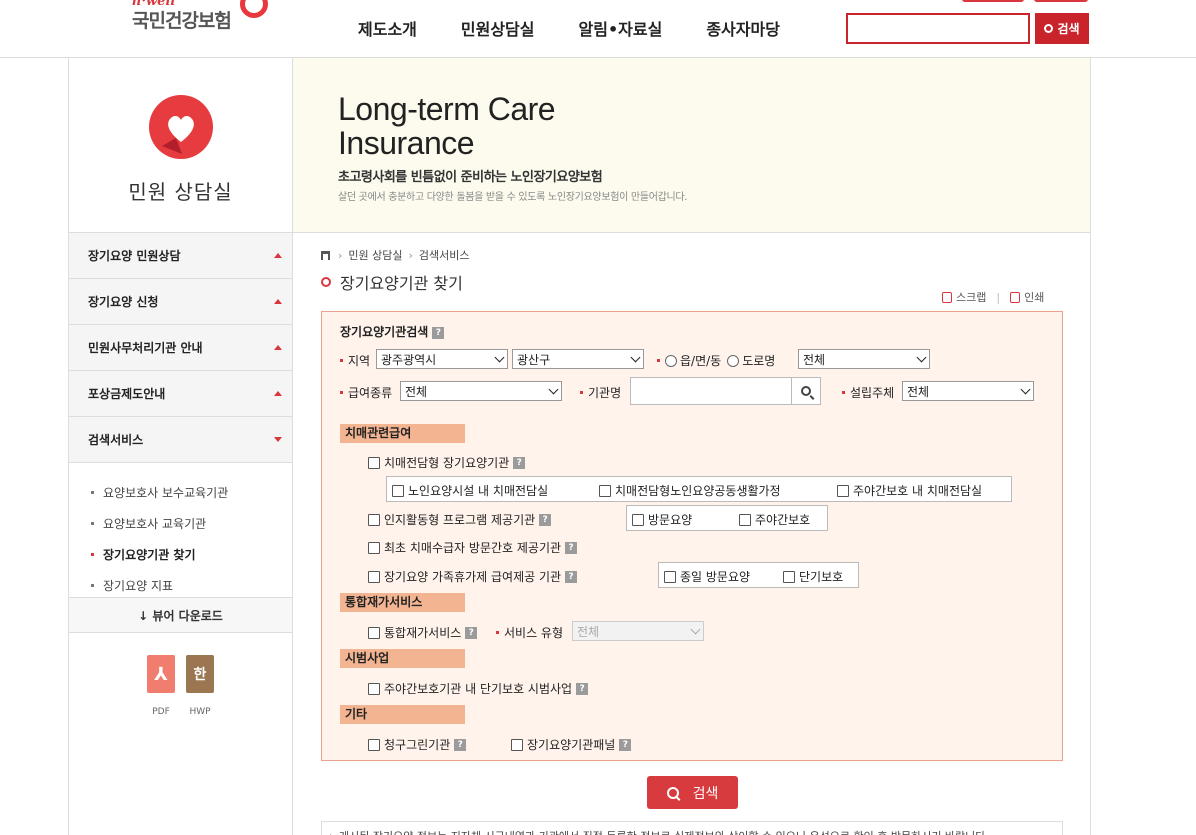 The width and height of the screenshot is (1196, 835). What do you see at coordinates (392, 282) in the screenshot?
I see `page-title: 장기요양기관 찾기` at bounding box center [392, 282].